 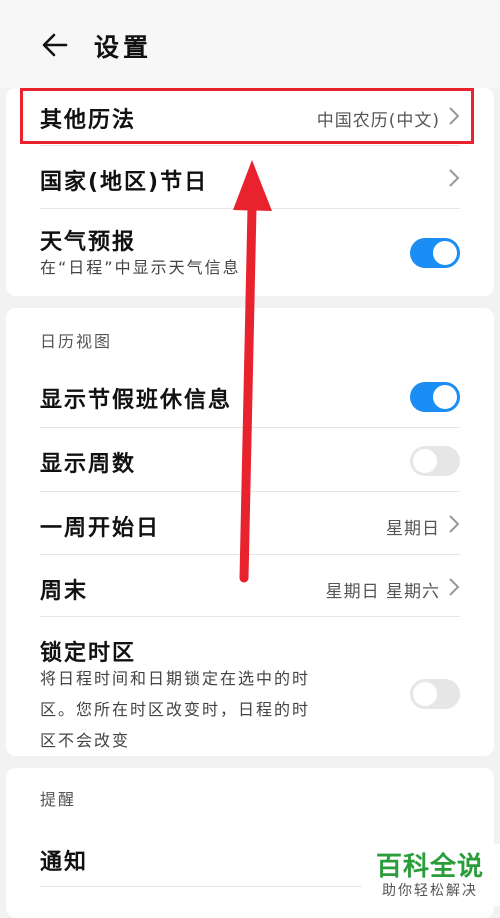 What do you see at coordinates (252, 371) in the screenshot?
I see `annotation-arrow-icon` at bounding box center [252, 371].